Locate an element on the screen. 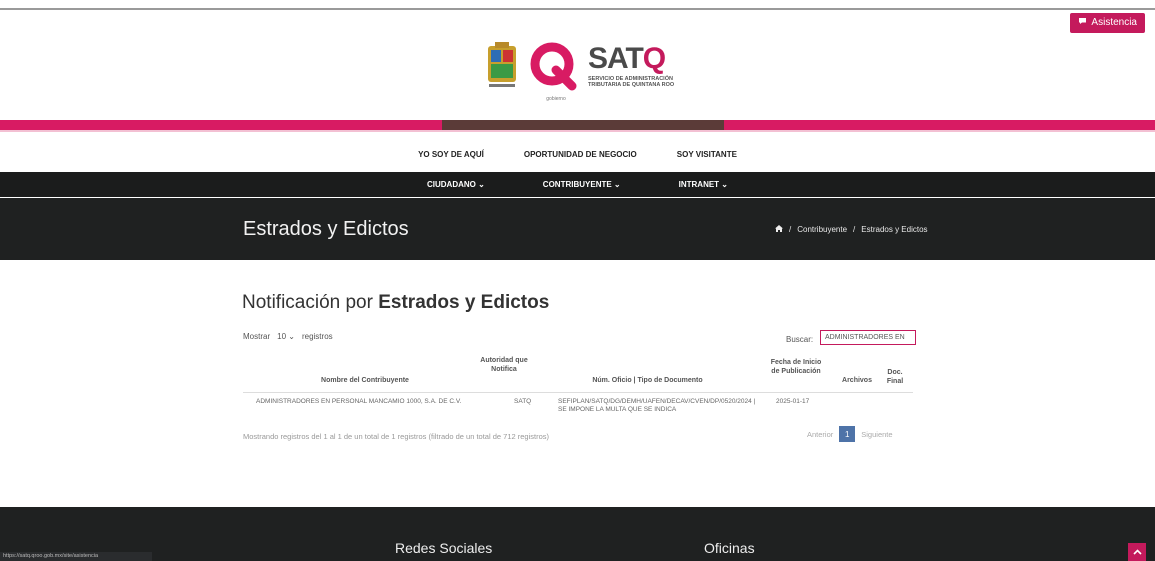 This screenshot has height=561, width=1155. page-length-value: 10 is located at coordinates (282, 336).